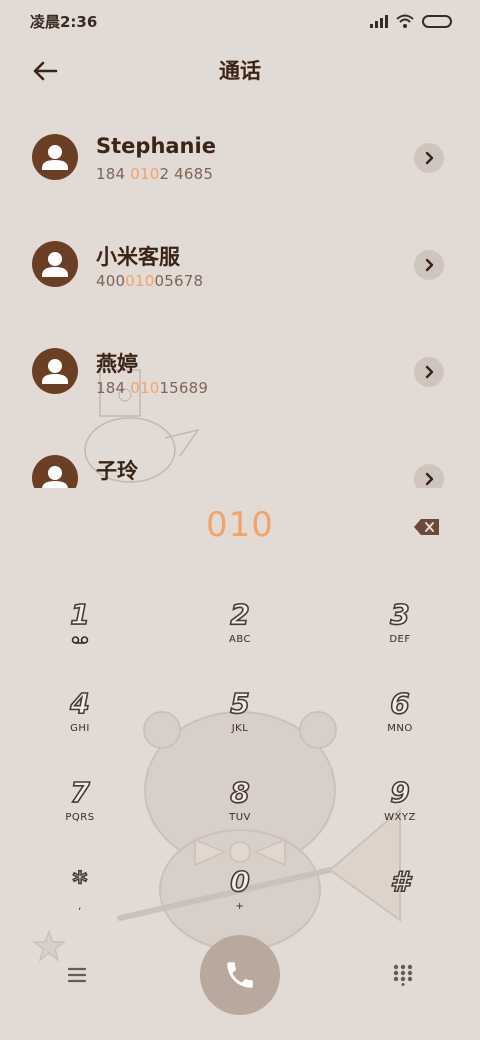 This screenshot has width=480, height=1040. What do you see at coordinates (240, 456) in the screenshot?
I see `contact-row: 子玲` at bounding box center [240, 456].